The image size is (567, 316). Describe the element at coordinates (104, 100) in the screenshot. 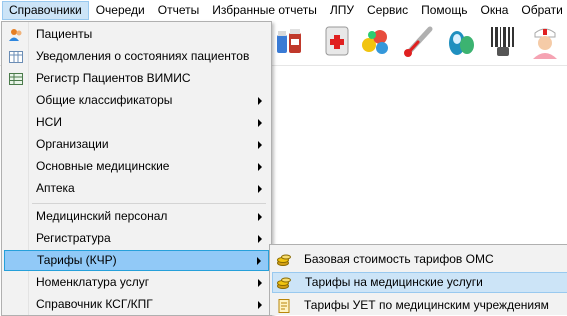

I see `menu-item-label: Общие классификаторы` at that location.